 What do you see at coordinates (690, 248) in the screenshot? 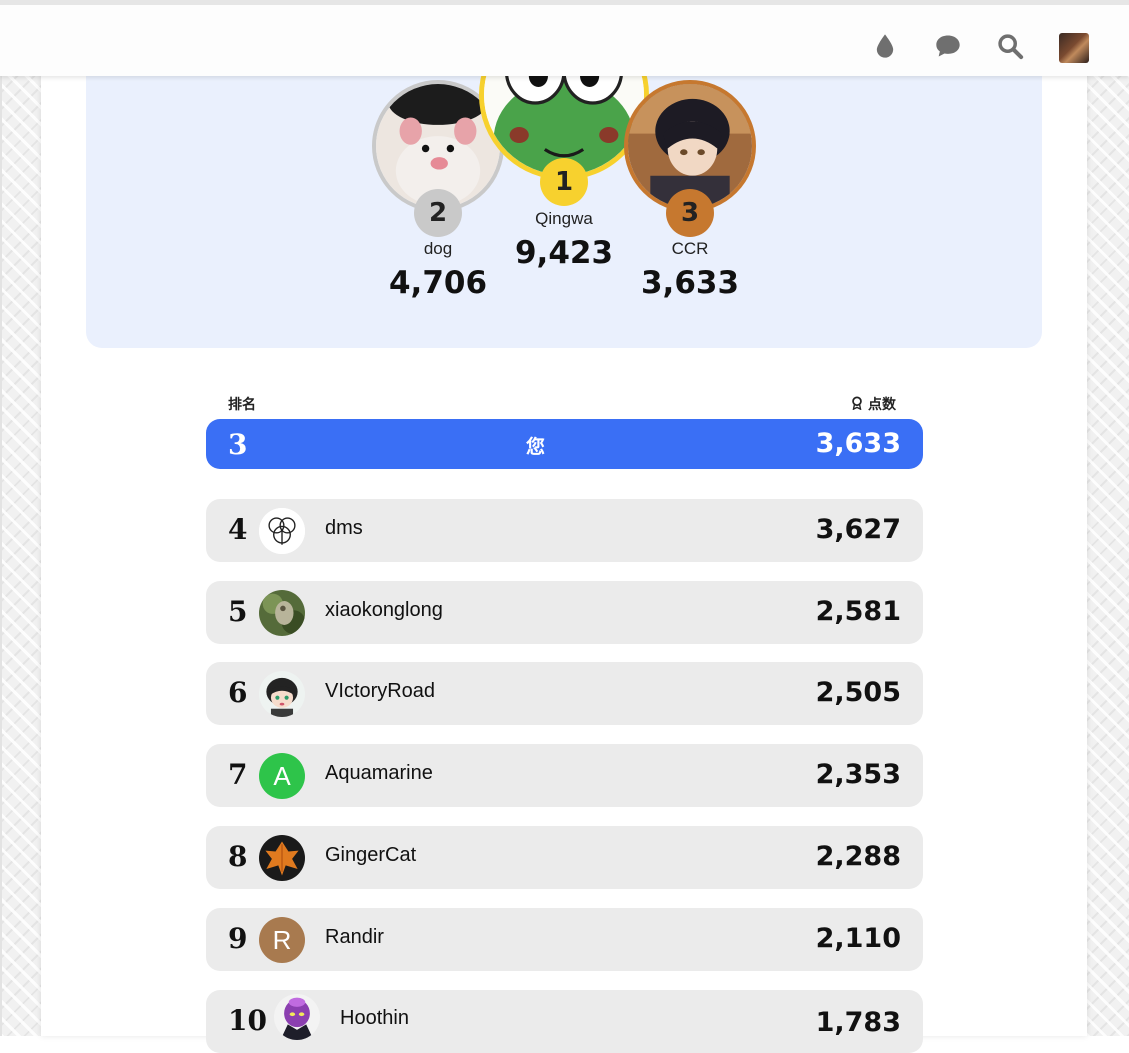
I see `podium-name-third: CCR` at bounding box center [690, 248].